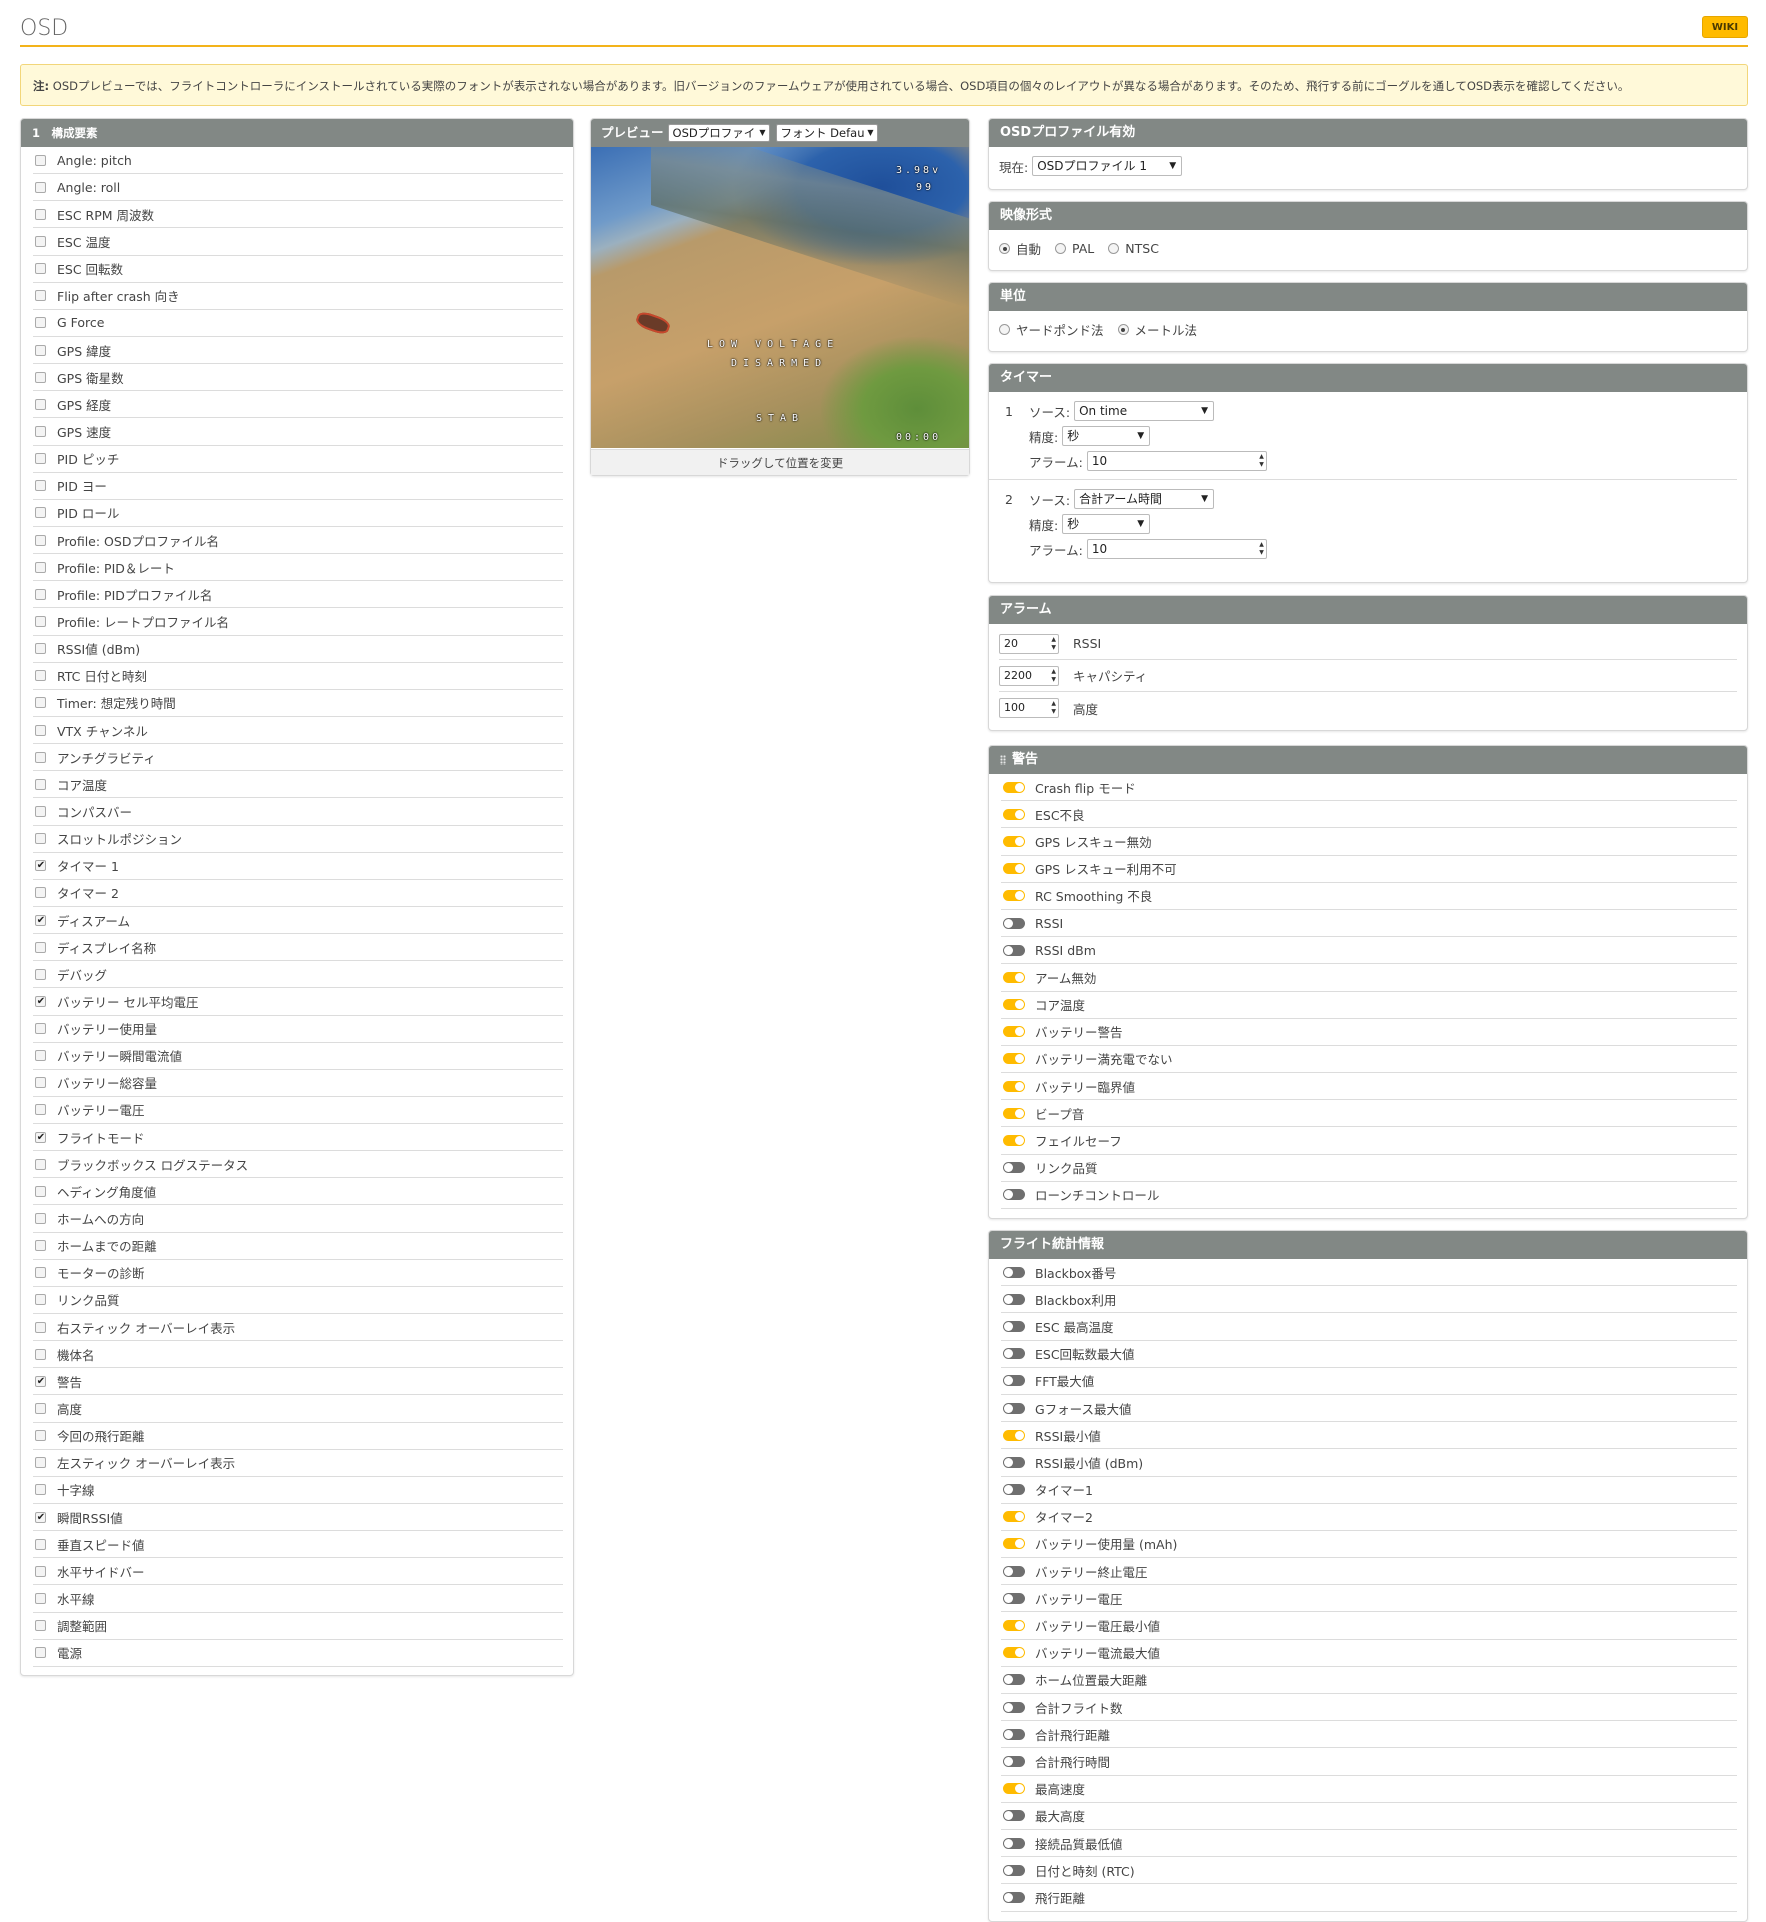 This screenshot has width=1766, height=1922. I want to click on stat-item: 飛行距離, so click(1369, 1898).